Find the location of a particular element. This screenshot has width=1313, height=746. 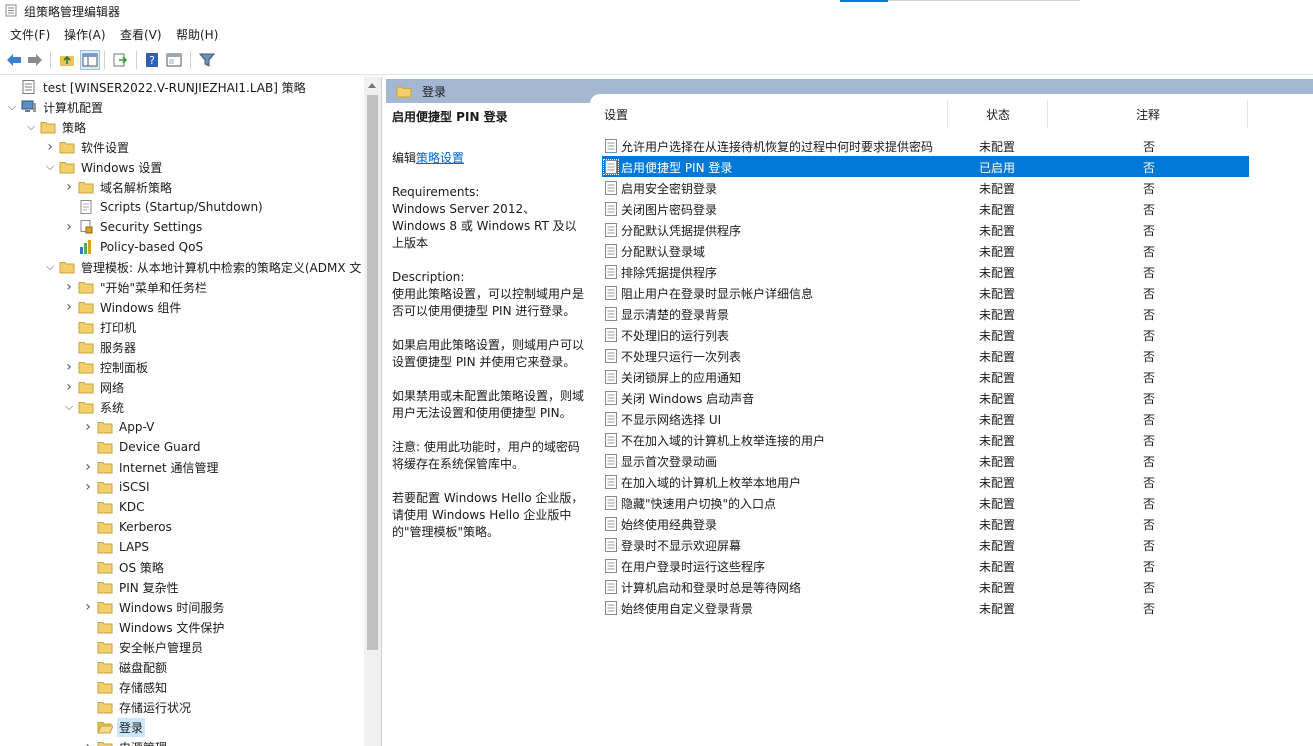

tree-item: Scripts (Startup/Shutdown) is located at coordinates (164, 207).